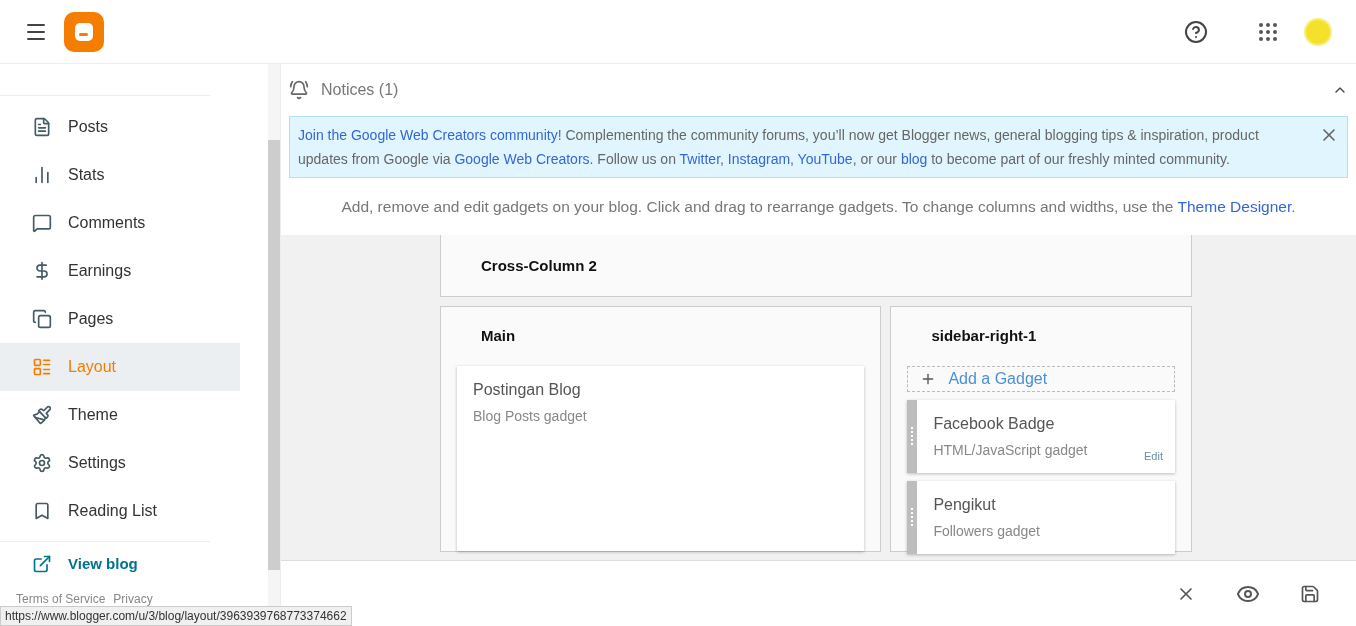 The width and height of the screenshot is (1356, 626). I want to click on notice-link: YouTube, so click(825, 159).